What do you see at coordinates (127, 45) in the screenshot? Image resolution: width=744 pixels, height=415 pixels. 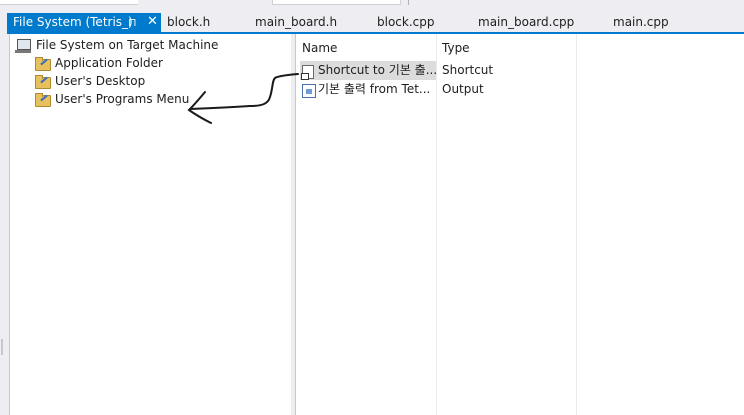 I see `tree-item-label: File System on Target Machine` at bounding box center [127, 45].